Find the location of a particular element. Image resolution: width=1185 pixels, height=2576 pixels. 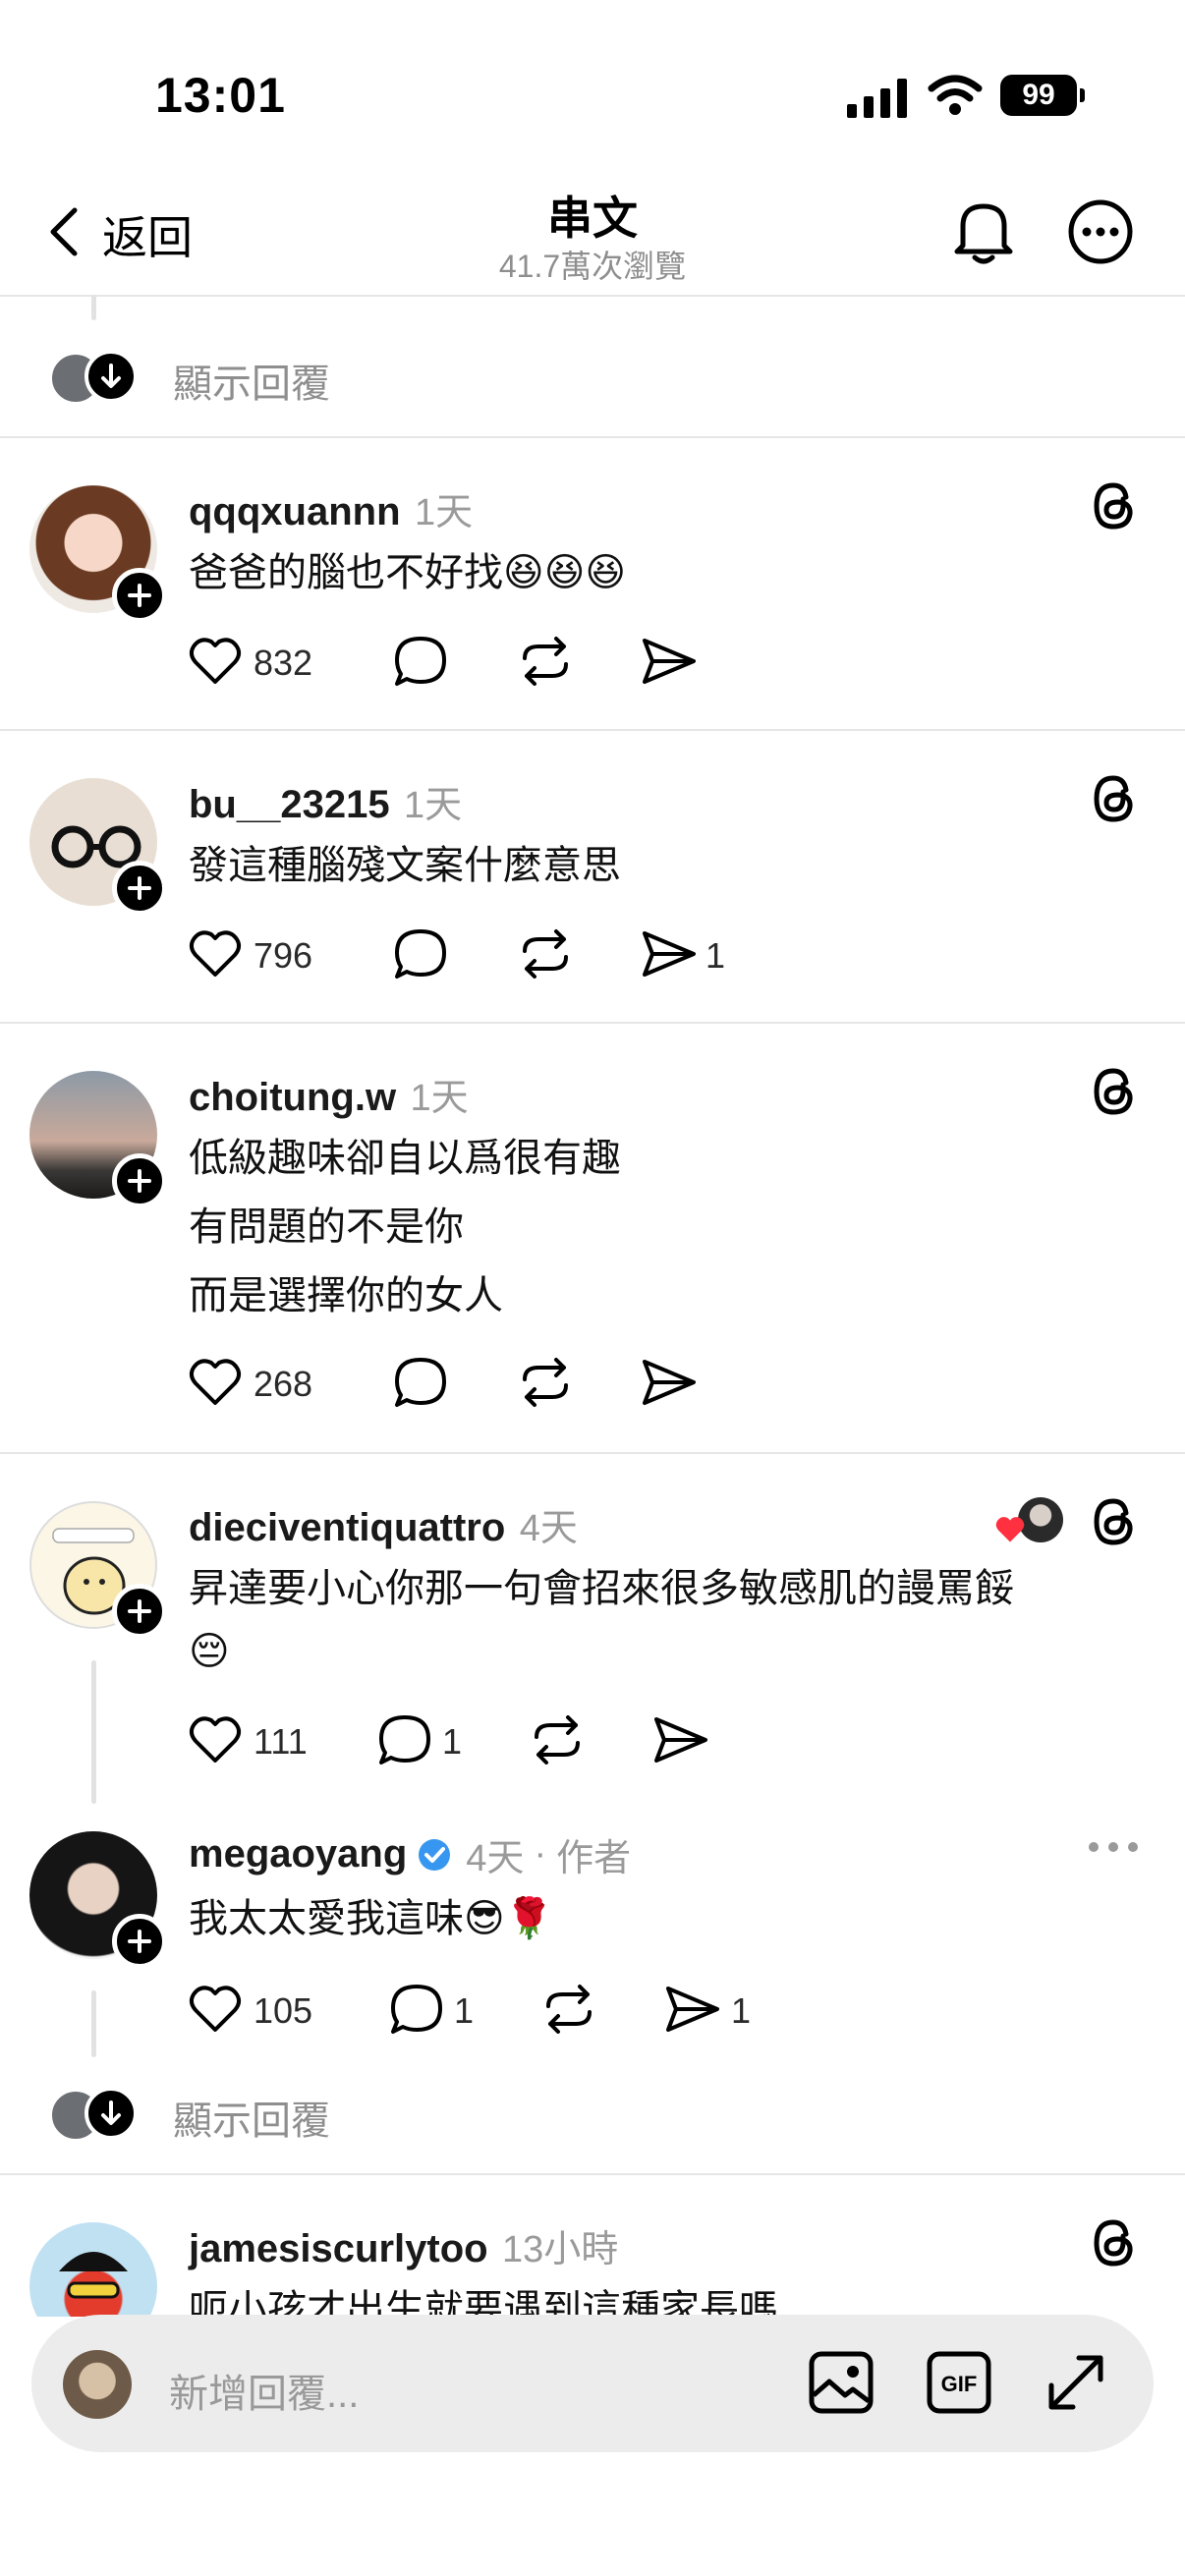

like-count: 796 is located at coordinates (284, 955).